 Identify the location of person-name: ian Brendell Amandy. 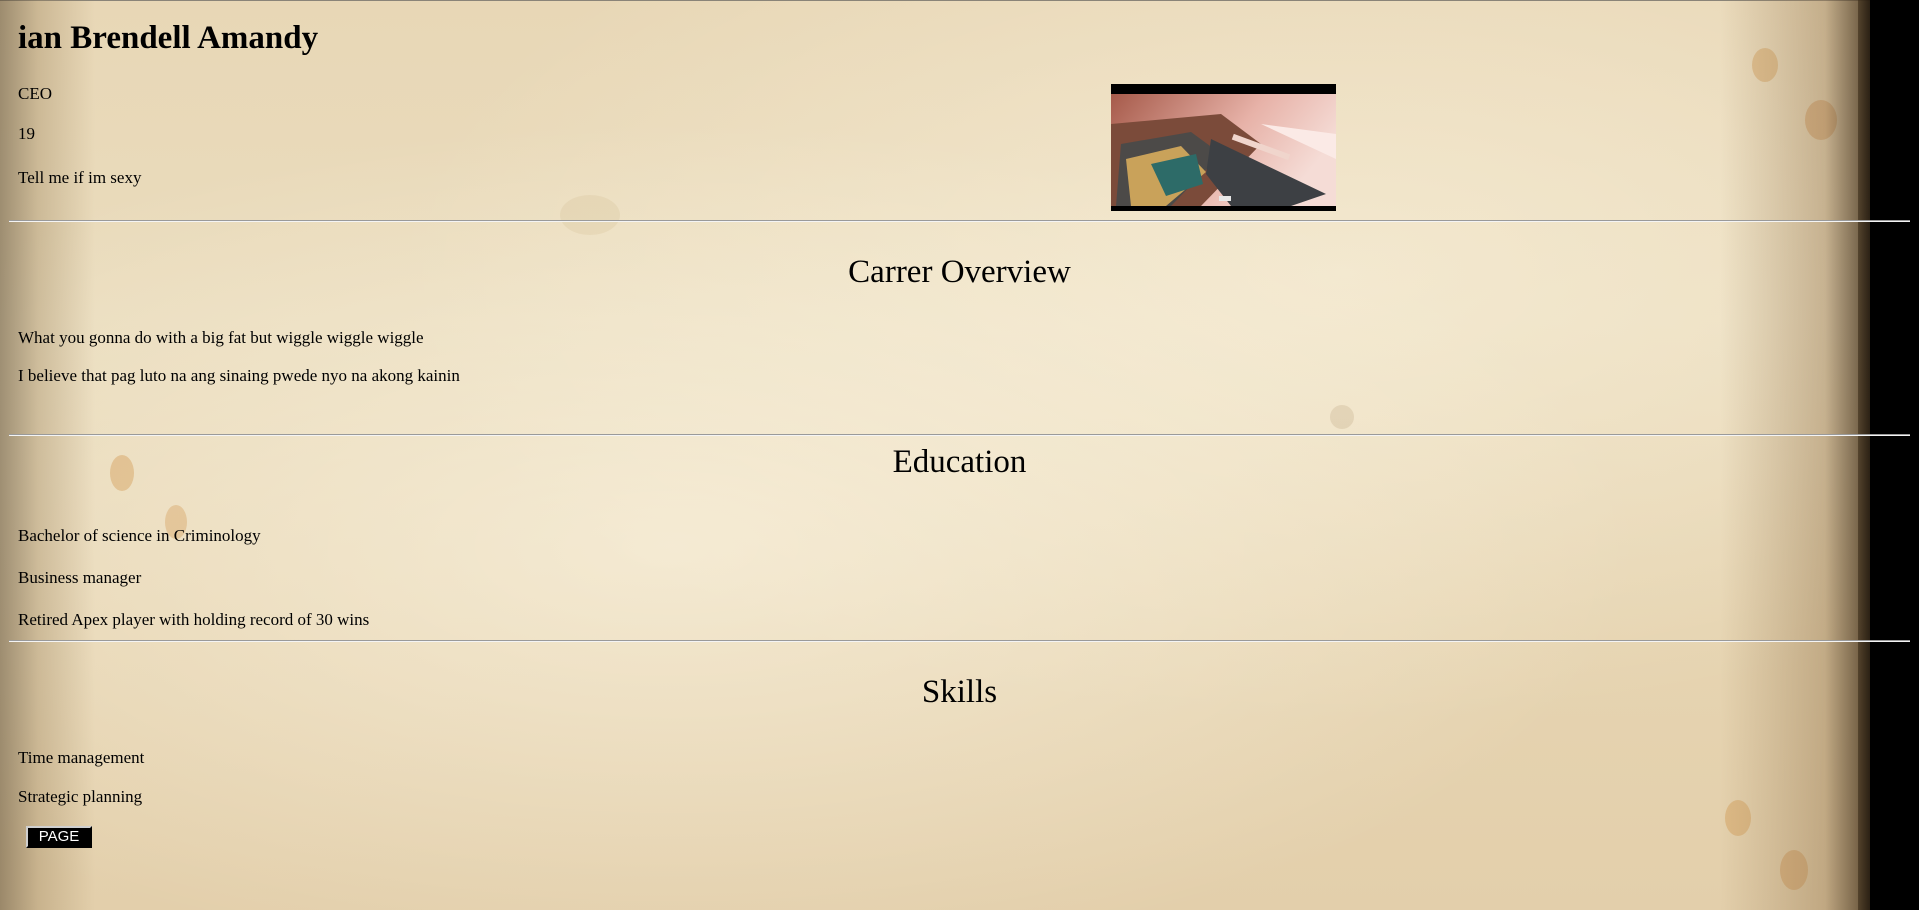
(168, 38).